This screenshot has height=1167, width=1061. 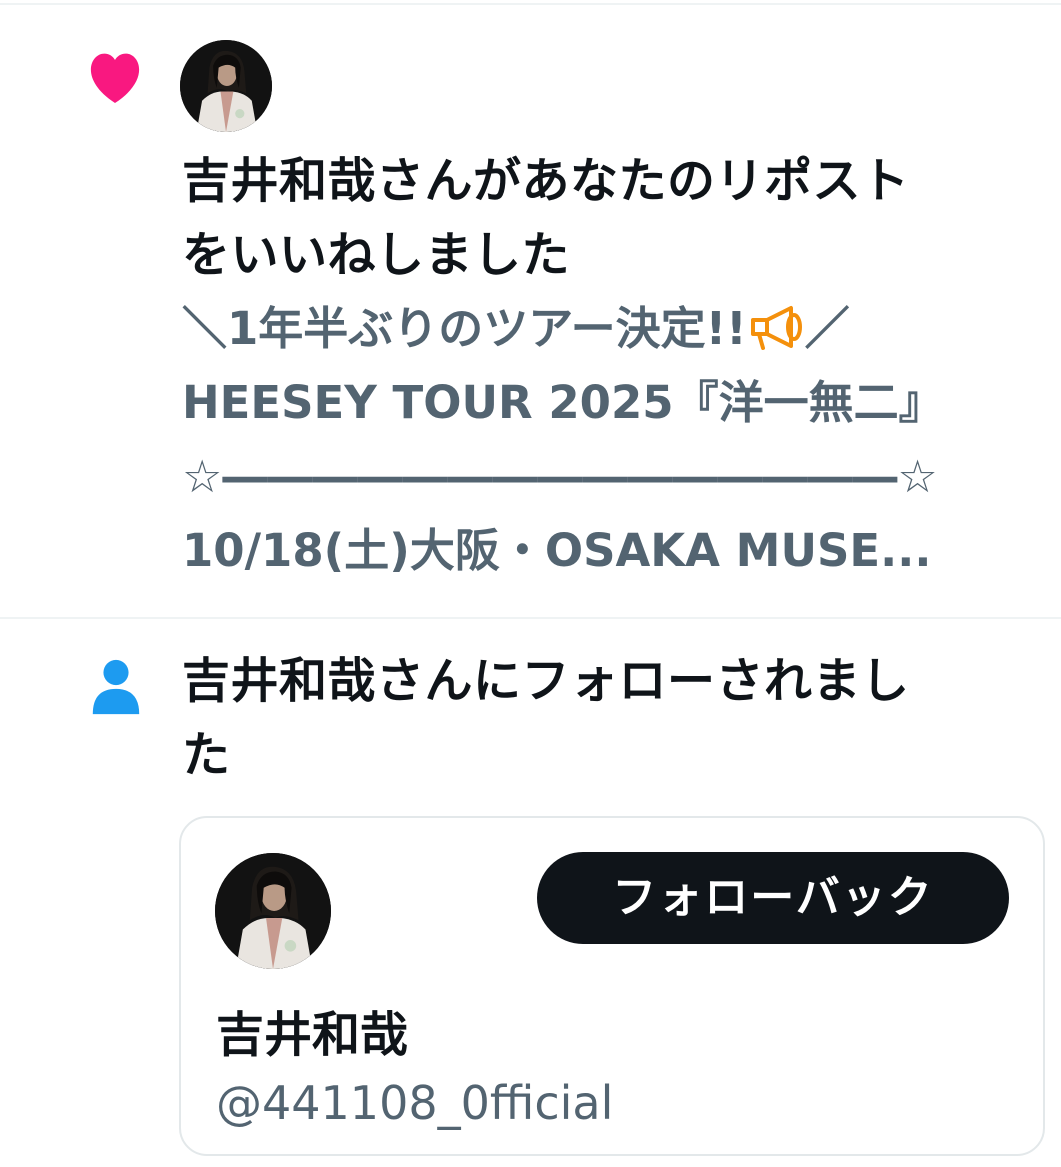 What do you see at coordinates (116, 687) in the screenshot?
I see `person-icon` at bounding box center [116, 687].